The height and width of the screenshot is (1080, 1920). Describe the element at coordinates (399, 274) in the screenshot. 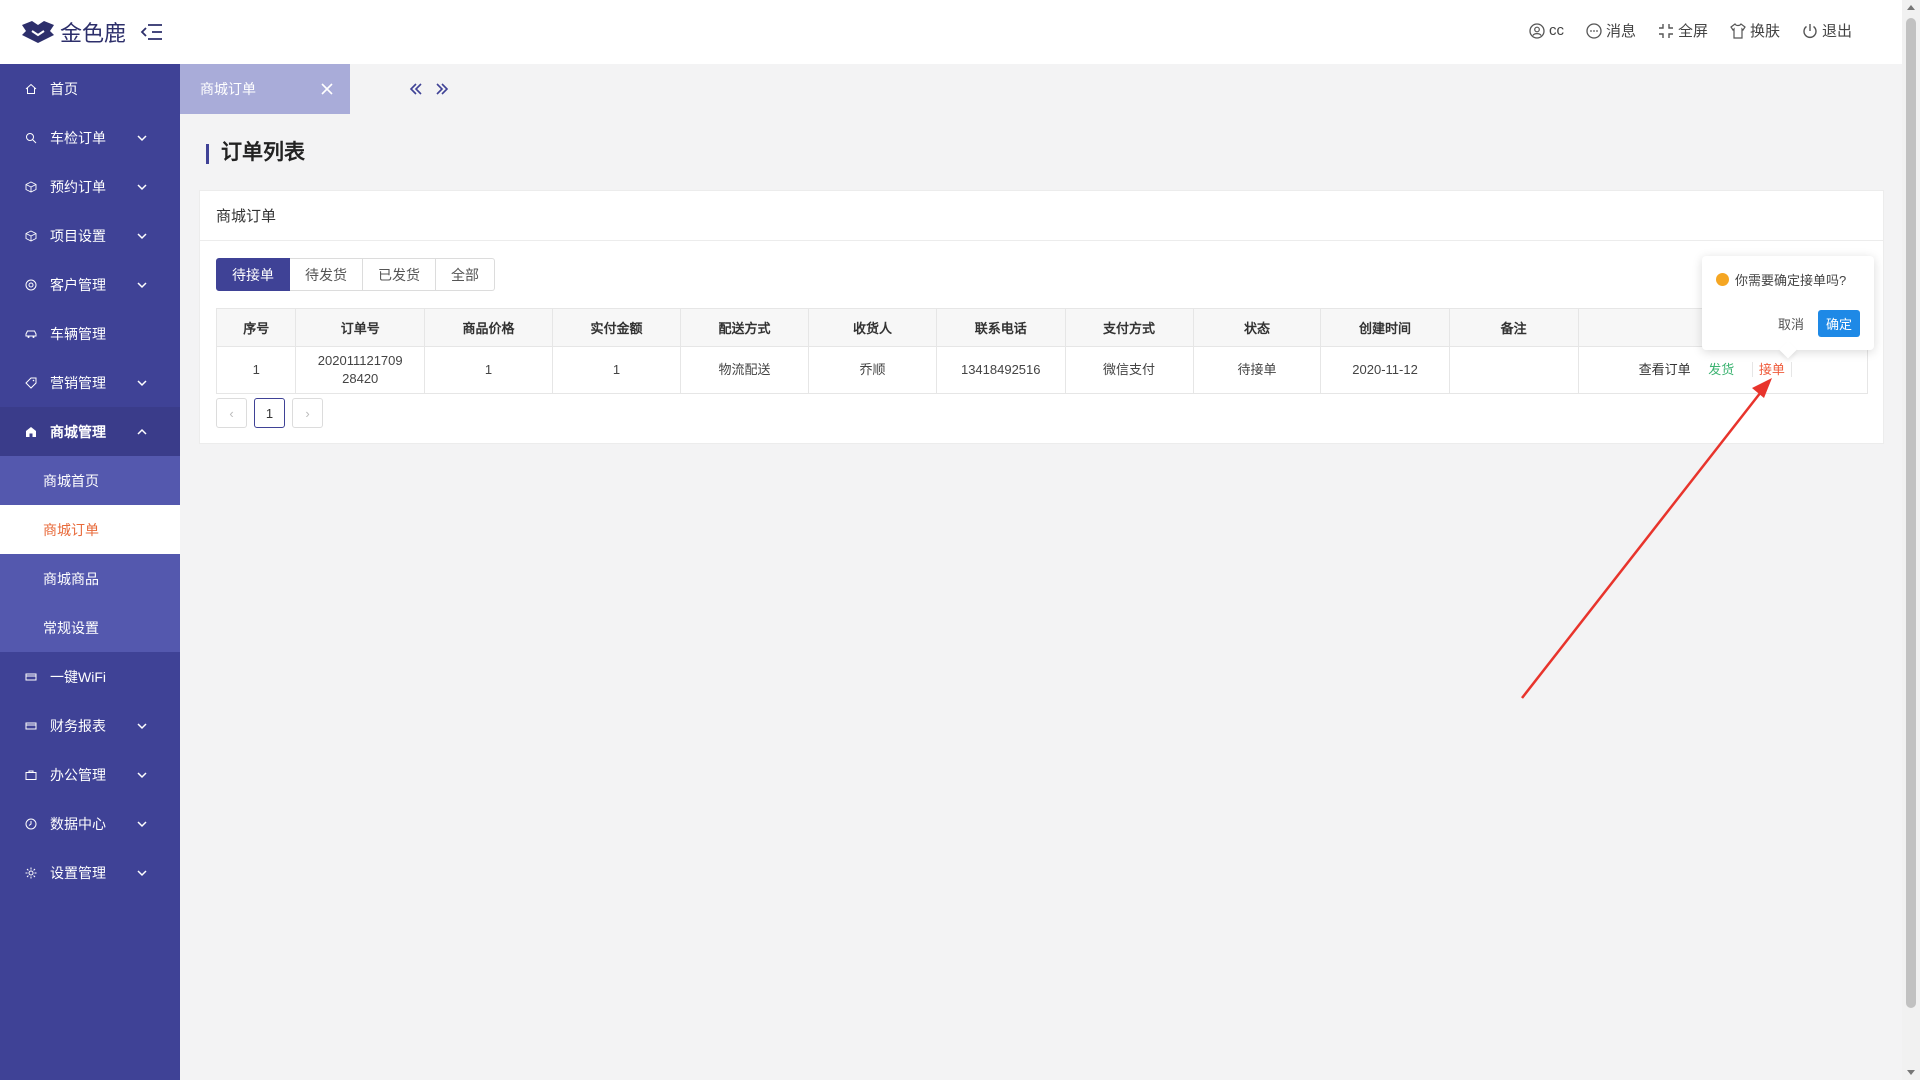

I see `filter-shipped: 已发货` at that location.